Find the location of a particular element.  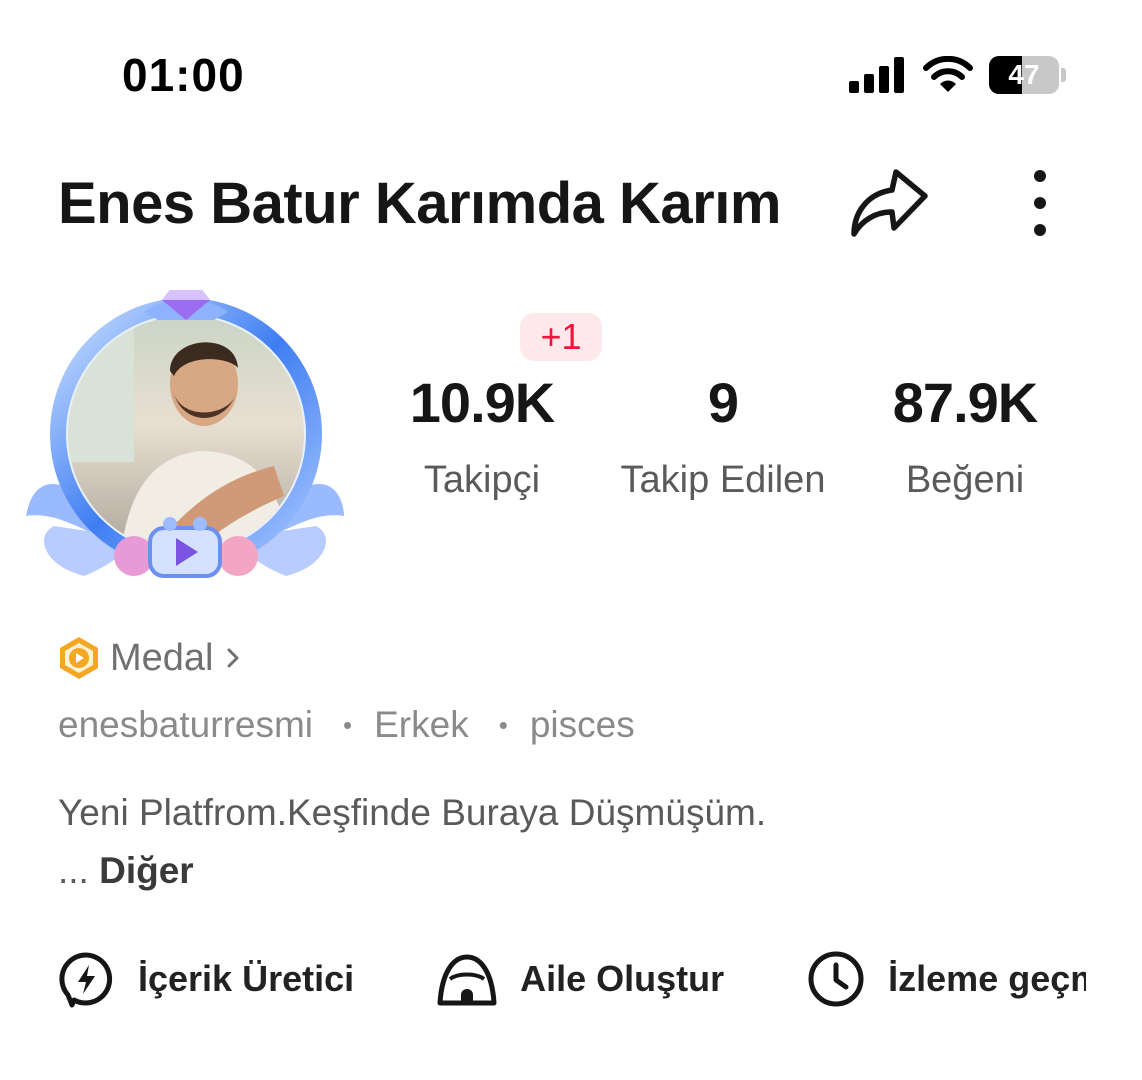

bio-more-link: Diğer is located at coordinates (146, 870).